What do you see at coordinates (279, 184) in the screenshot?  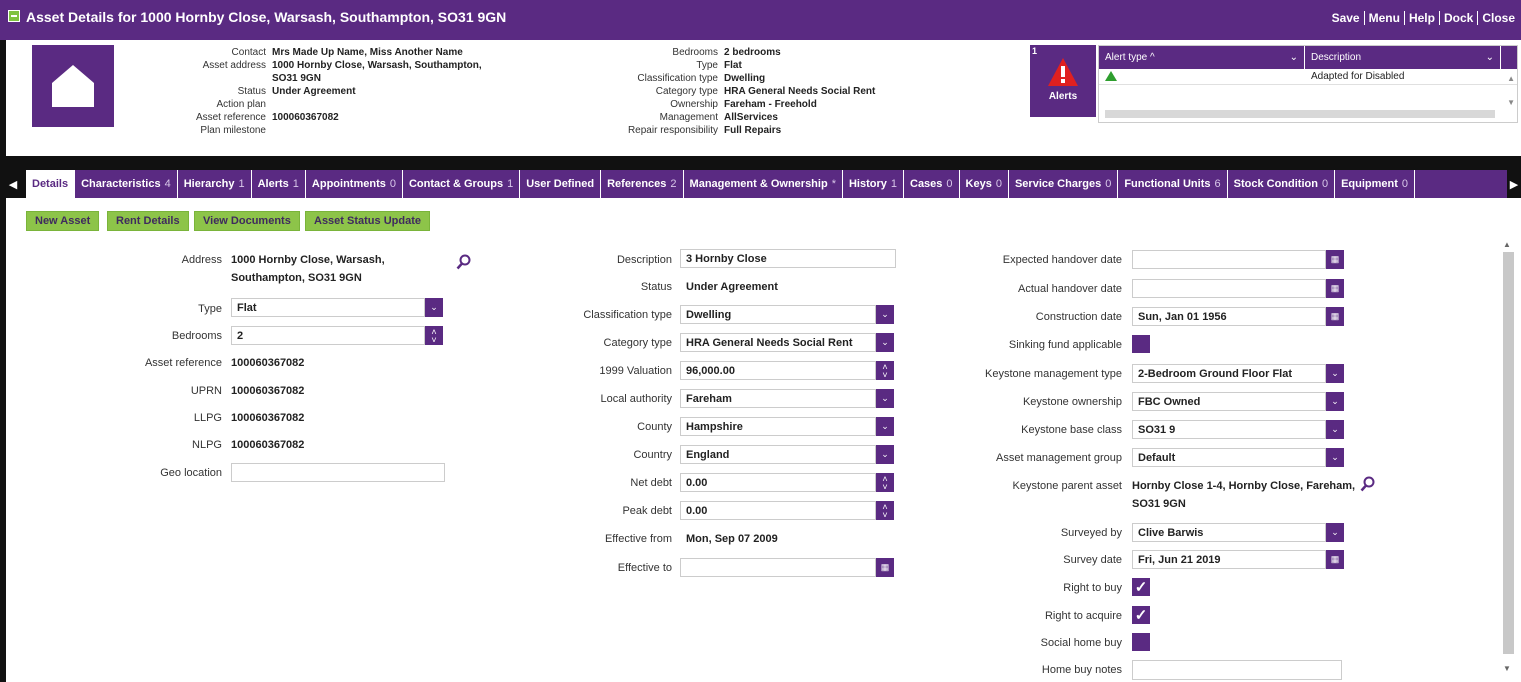 I see `tab-alerts: Alerts 1` at bounding box center [279, 184].